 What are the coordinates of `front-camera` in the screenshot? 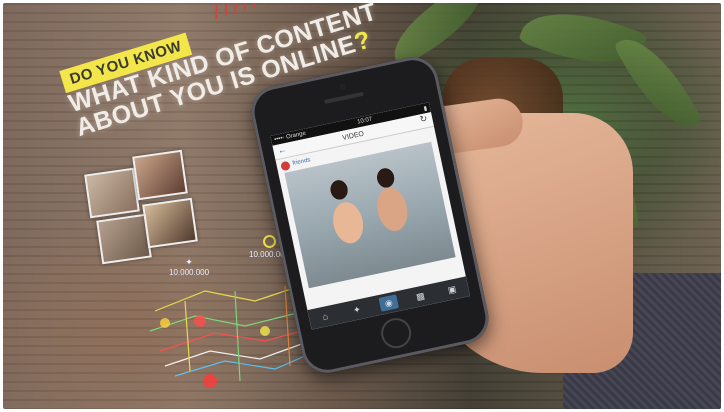 It's located at (343, 87).